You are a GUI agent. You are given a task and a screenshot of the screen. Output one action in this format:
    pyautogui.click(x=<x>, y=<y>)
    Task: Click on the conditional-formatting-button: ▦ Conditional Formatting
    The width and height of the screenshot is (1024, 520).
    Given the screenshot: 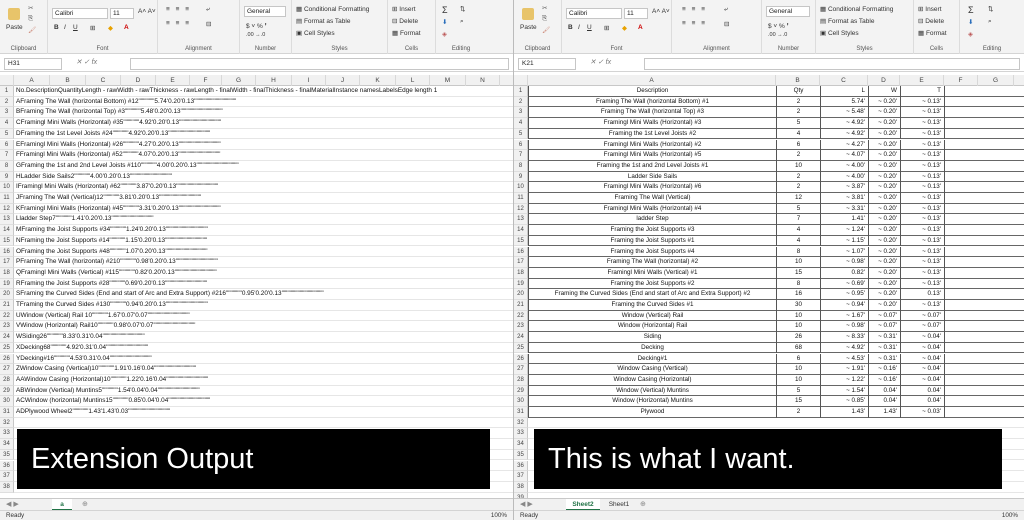 What is the action you would take?
    pyautogui.click(x=332, y=9)
    